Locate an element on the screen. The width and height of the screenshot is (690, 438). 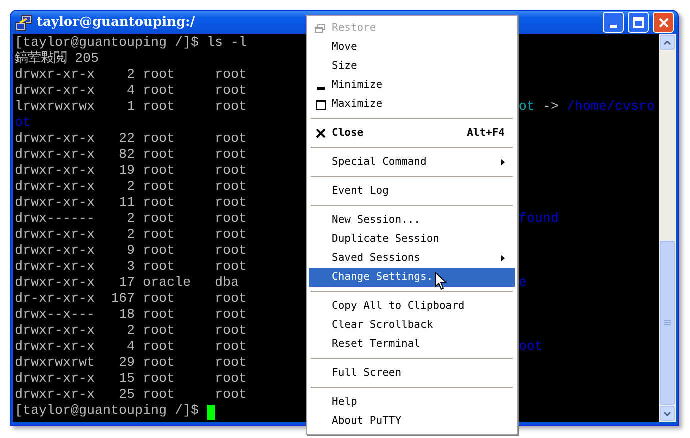
menu-item: Event Log is located at coordinates (412, 191).